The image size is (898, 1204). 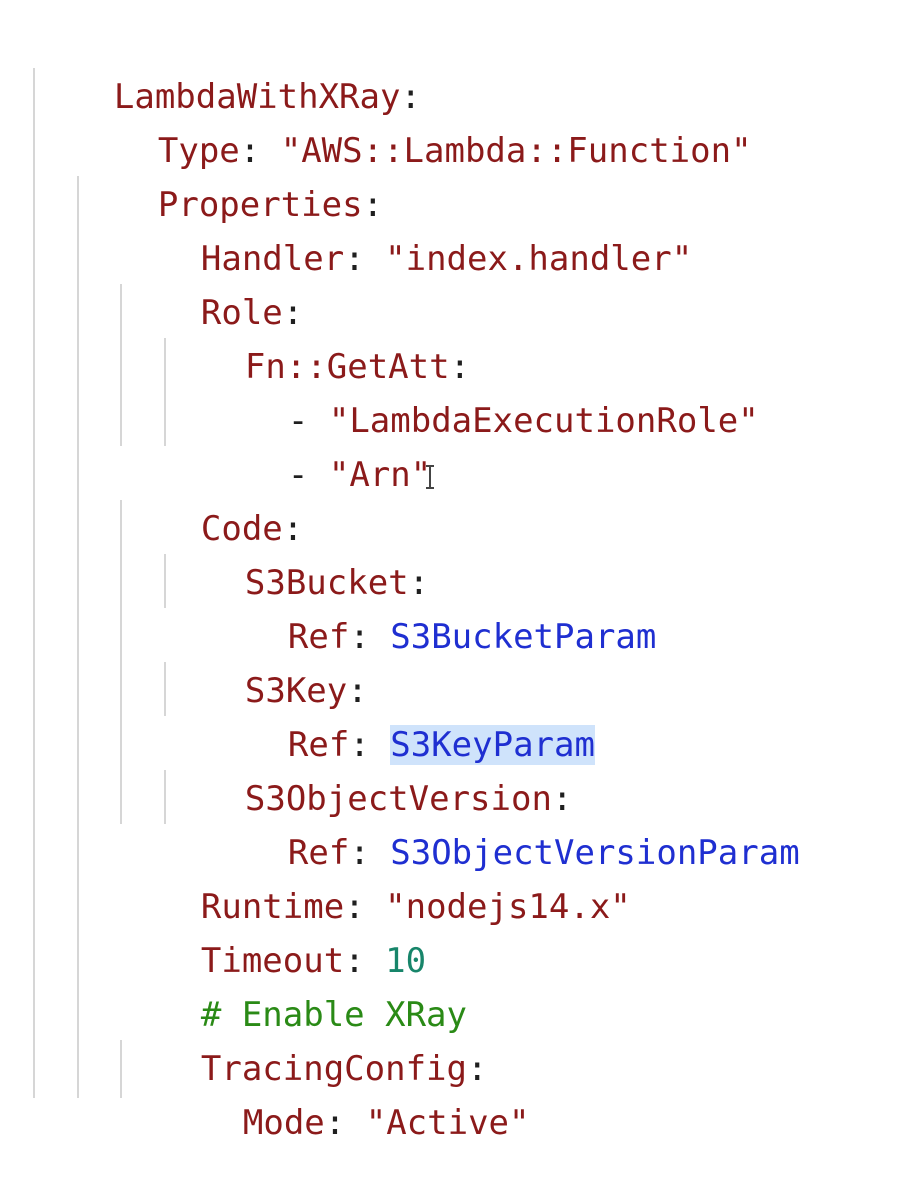 What do you see at coordinates (379, 390) in the screenshot?
I see `code-line-7: - "LambdaExecutionRole"` at bounding box center [379, 390].